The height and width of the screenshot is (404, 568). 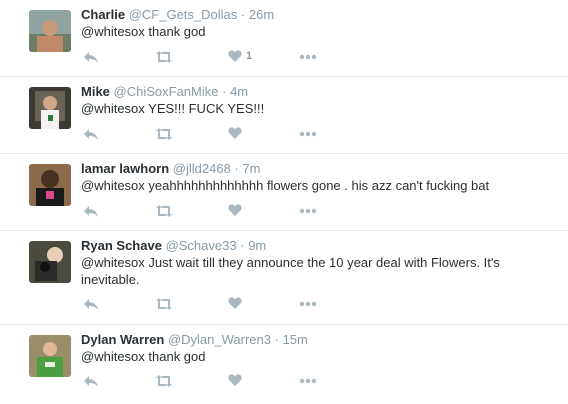 I want to click on timestamp: 4m, so click(x=239, y=91).